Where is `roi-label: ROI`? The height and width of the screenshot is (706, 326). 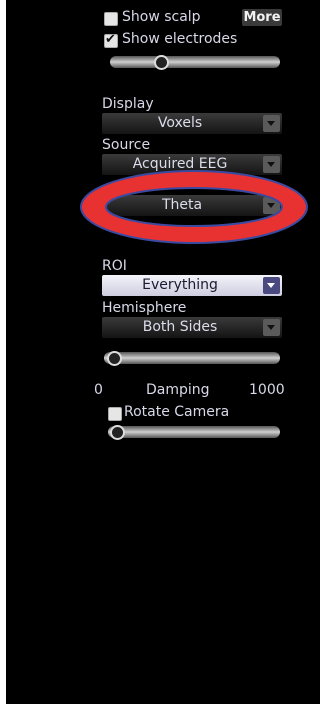
roi-label: ROI is located at coordinates (114, 266).